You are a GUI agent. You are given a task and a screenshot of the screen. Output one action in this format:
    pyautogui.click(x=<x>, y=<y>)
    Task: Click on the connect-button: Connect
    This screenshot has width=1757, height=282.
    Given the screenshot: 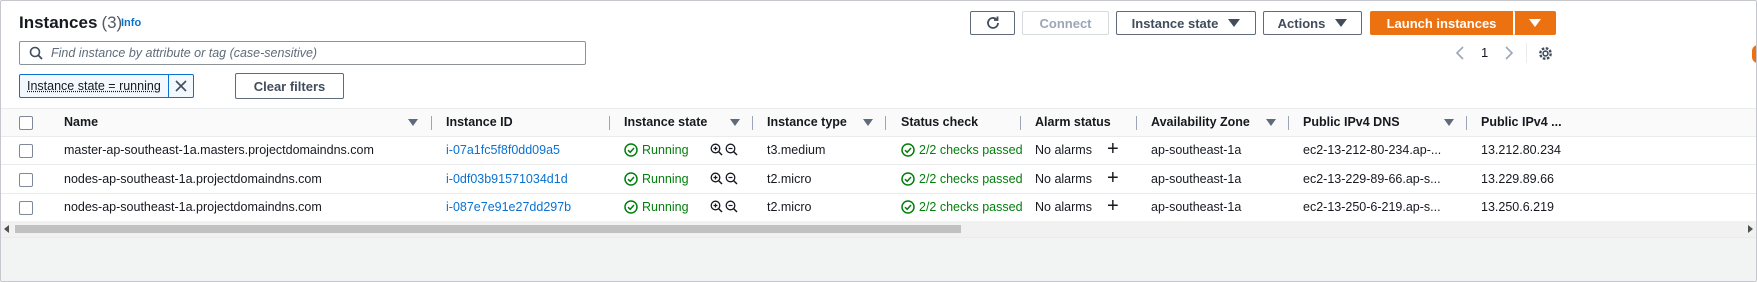 What is the action you would take?
    pyautogui.click(x=1065, y=23)
    